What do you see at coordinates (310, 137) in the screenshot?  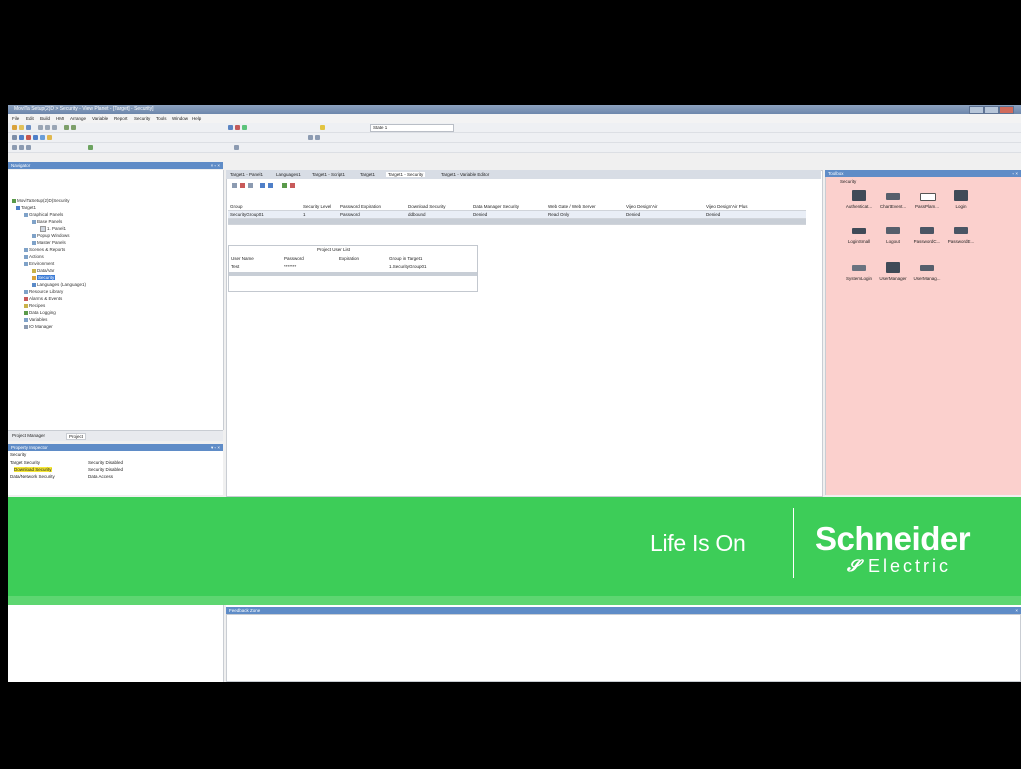 I see `align-icon` at bounding box center [310, 137].